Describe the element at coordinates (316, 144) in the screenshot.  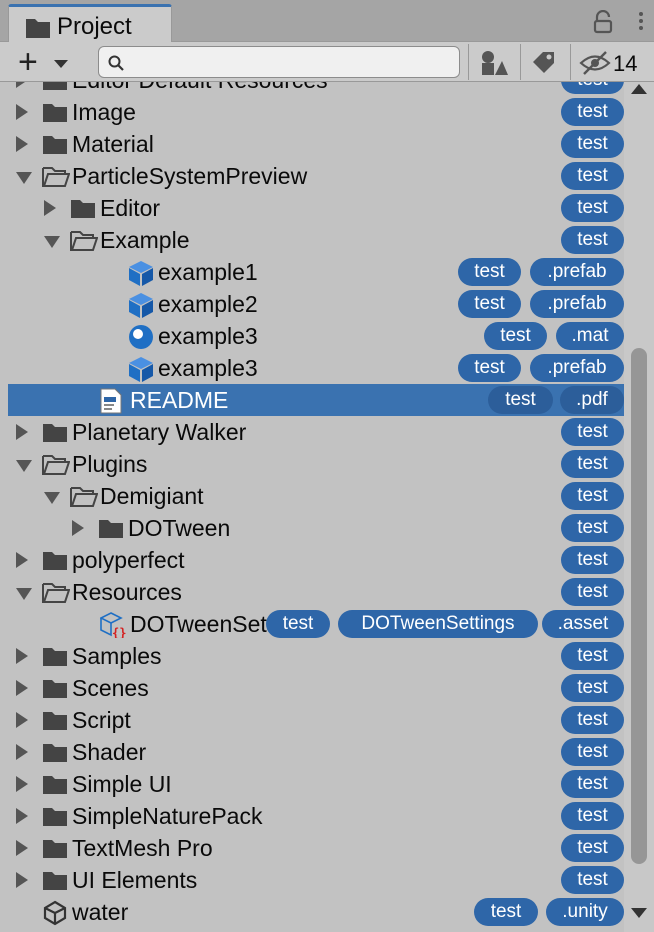
I see `tree-row: Material test` at that location.